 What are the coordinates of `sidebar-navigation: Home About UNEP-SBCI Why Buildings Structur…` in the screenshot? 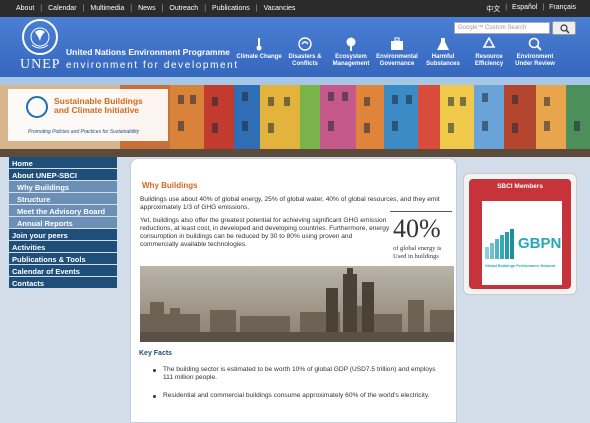 It's located at (63, 223).